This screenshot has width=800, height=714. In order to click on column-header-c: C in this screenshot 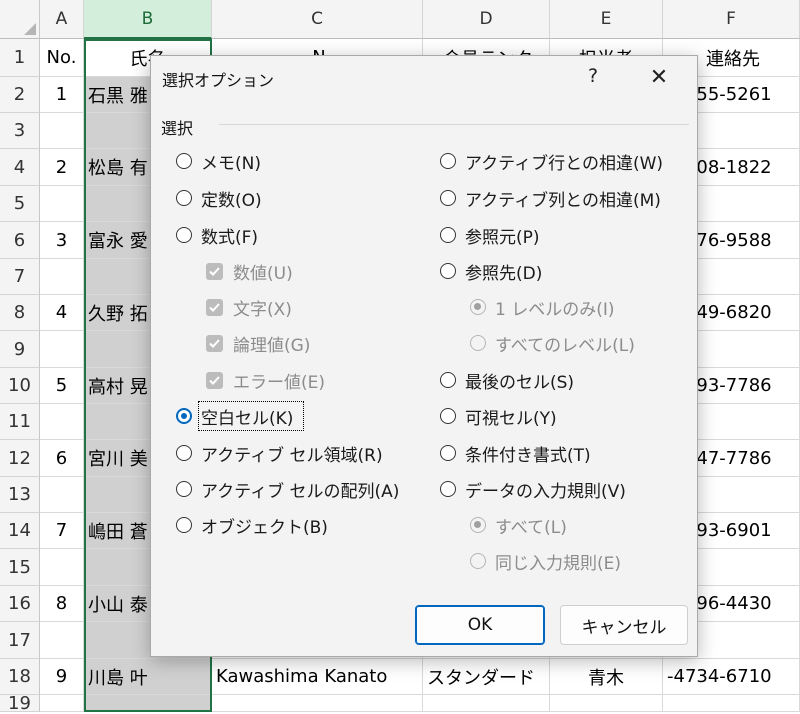, I will do `click(317, 19)`.